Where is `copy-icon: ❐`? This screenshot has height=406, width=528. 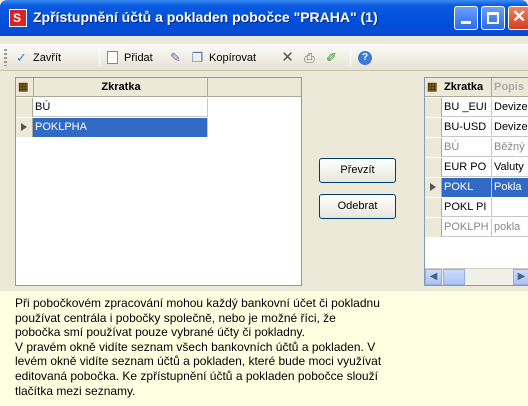 copy-icon: ❐ is located at coordinates (197, 57).